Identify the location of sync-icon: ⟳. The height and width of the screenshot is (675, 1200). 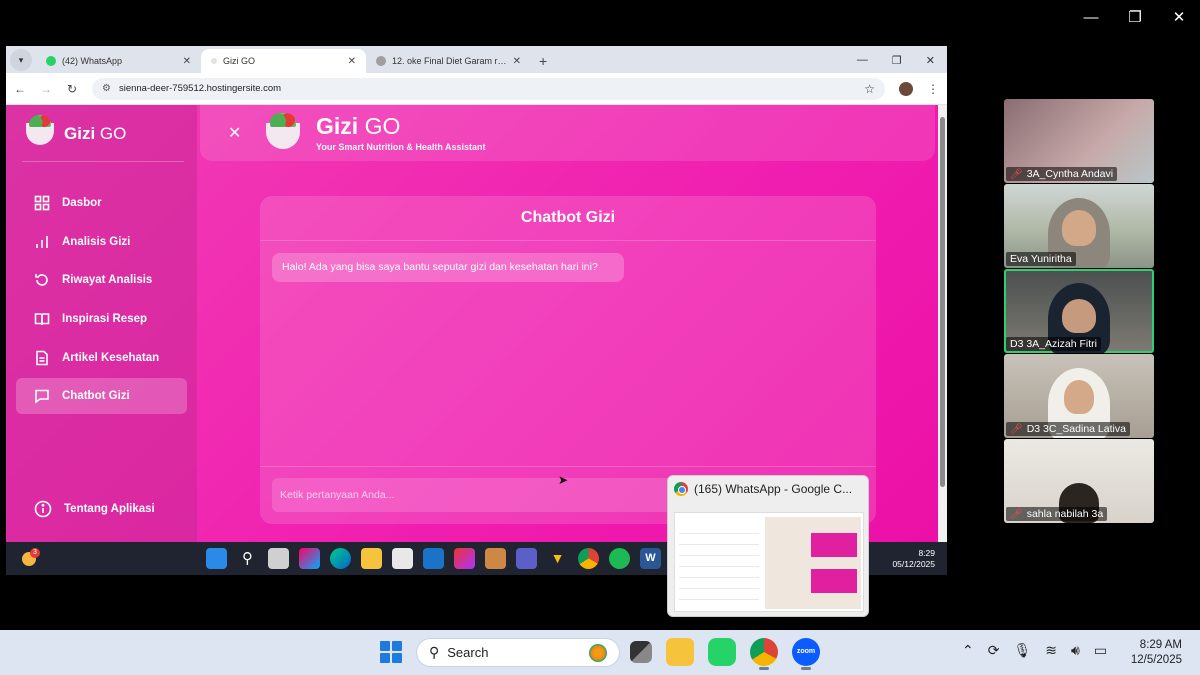
(994, 650).